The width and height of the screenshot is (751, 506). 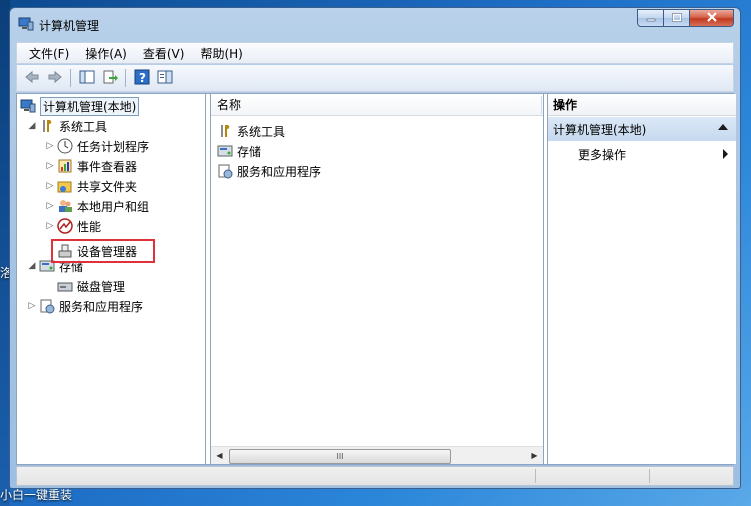 I want to click on list-item: 系统工具, so click(x=250, y=131).